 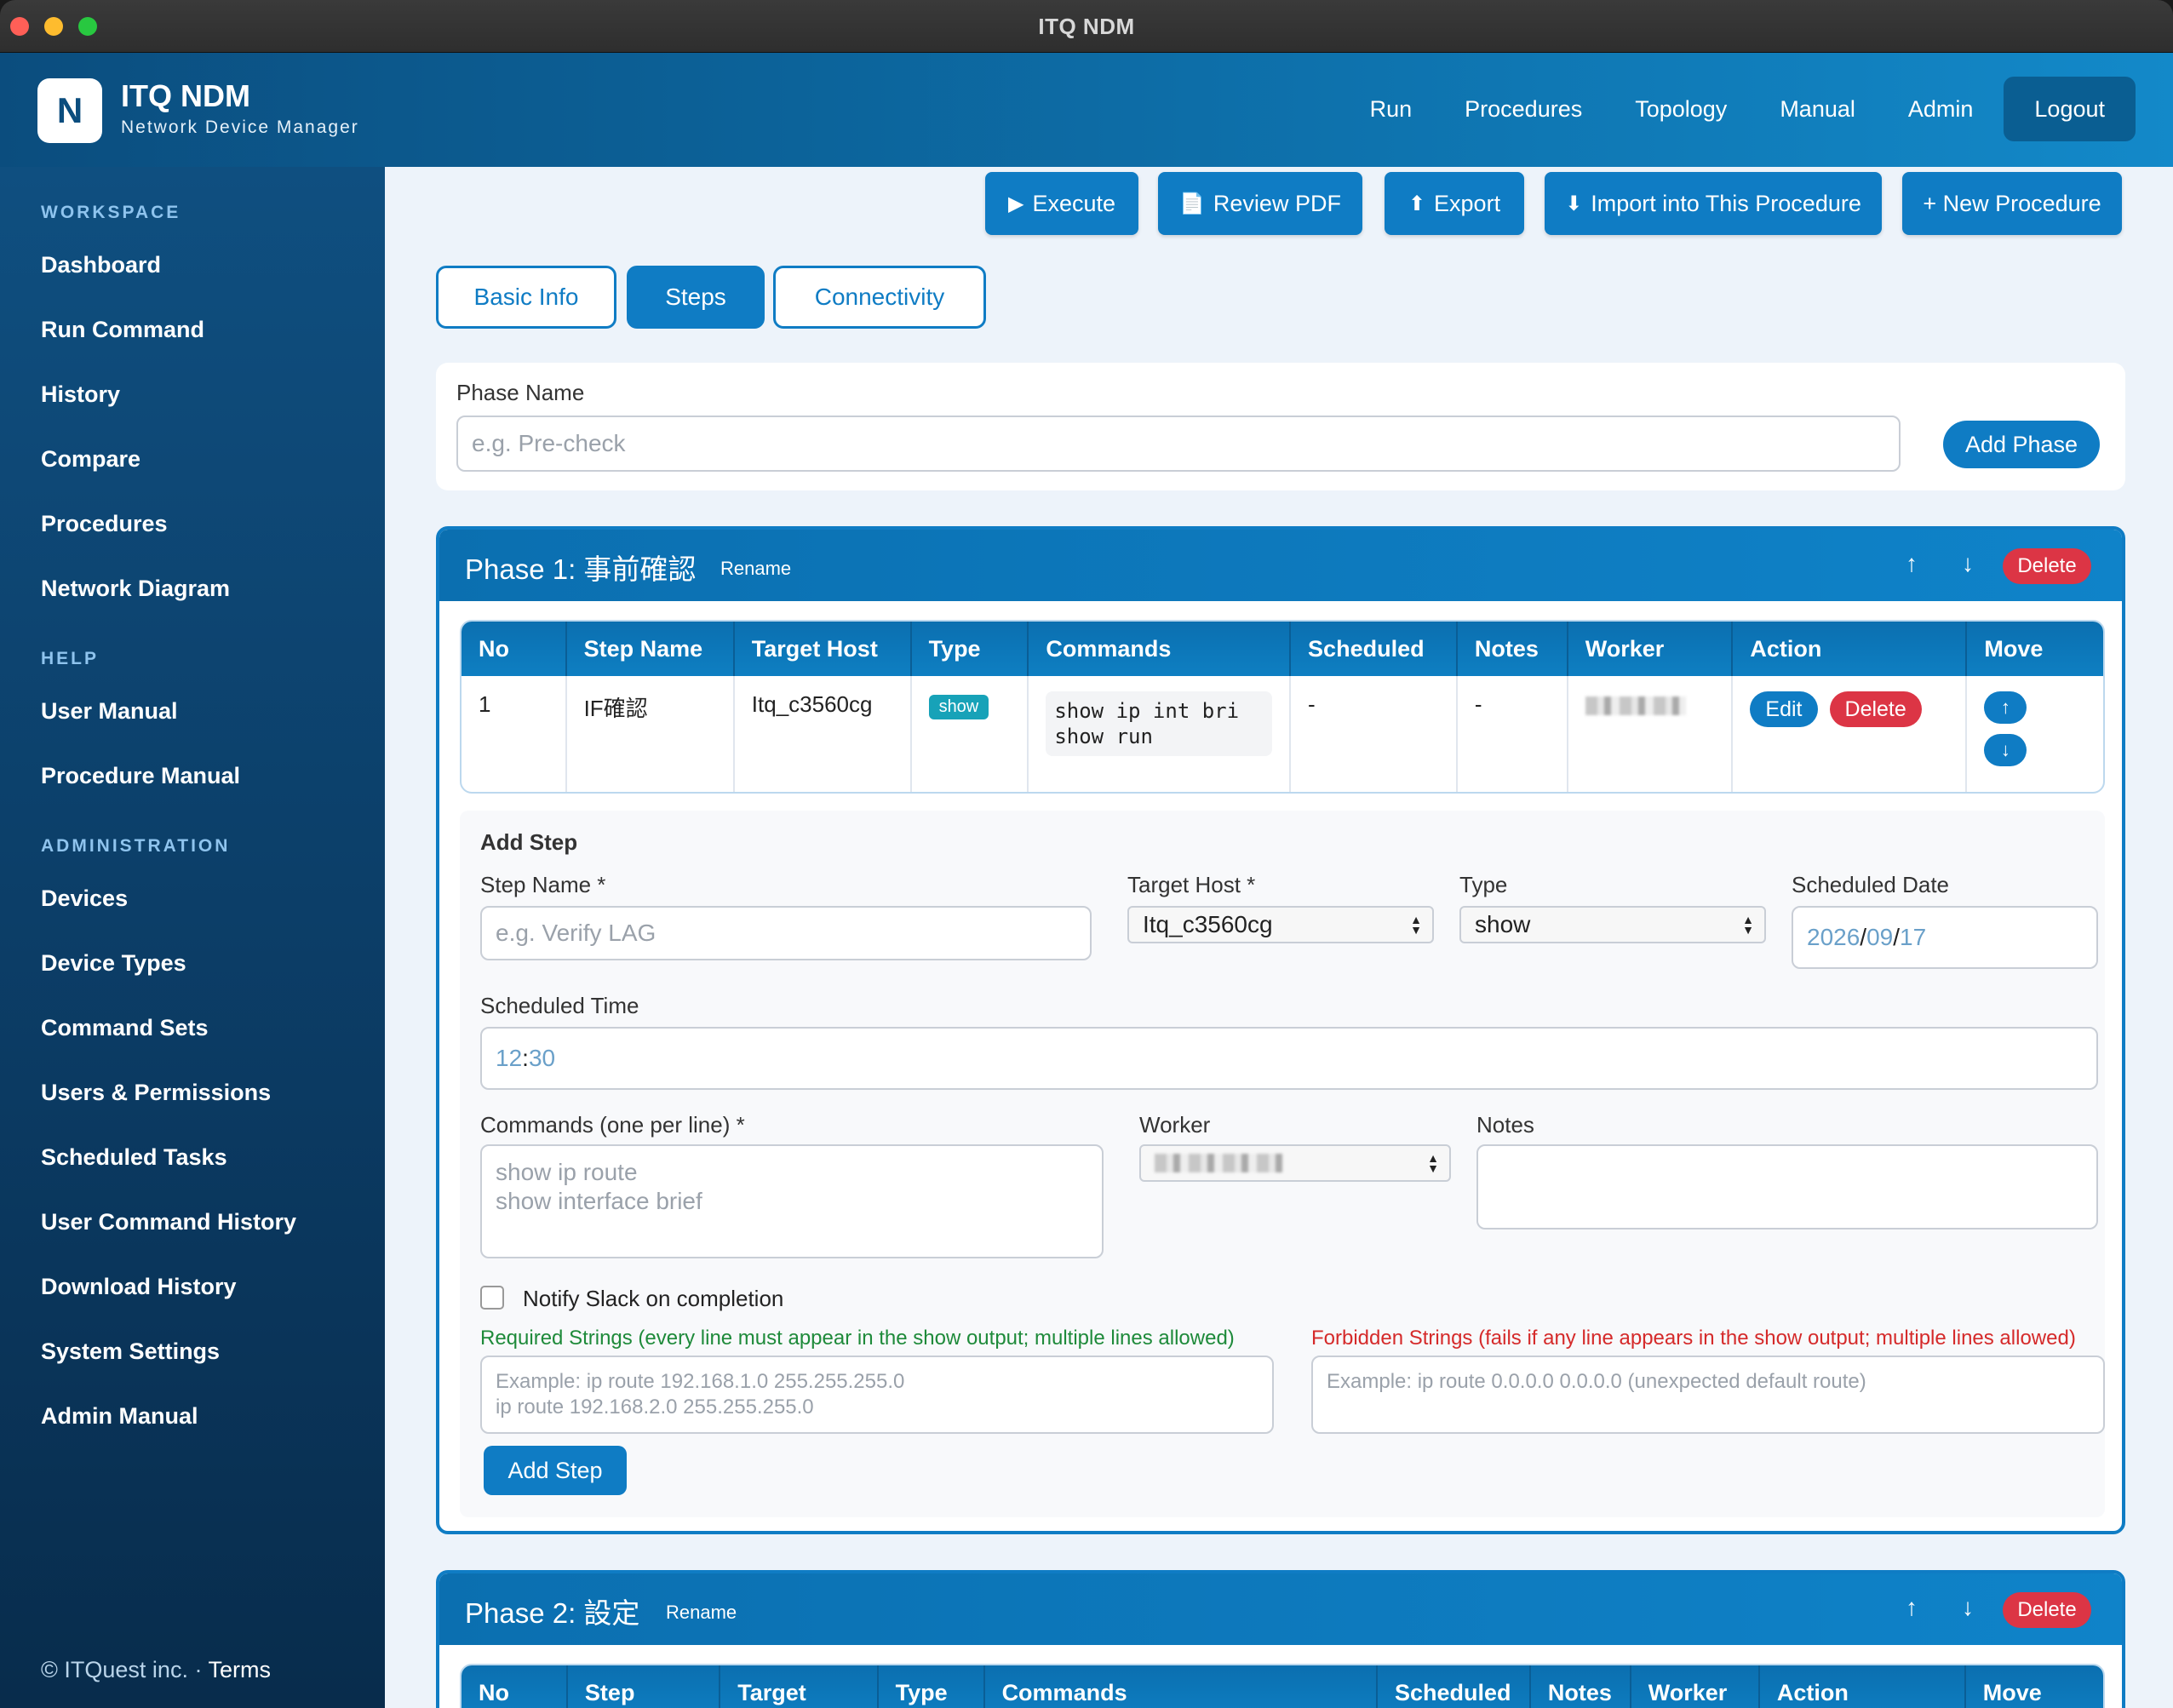 What do you see at coordinates (1277, 203) in the screenshot?
I see `review-pdf-label: Review PDF` at bounding box center [1277, 203].